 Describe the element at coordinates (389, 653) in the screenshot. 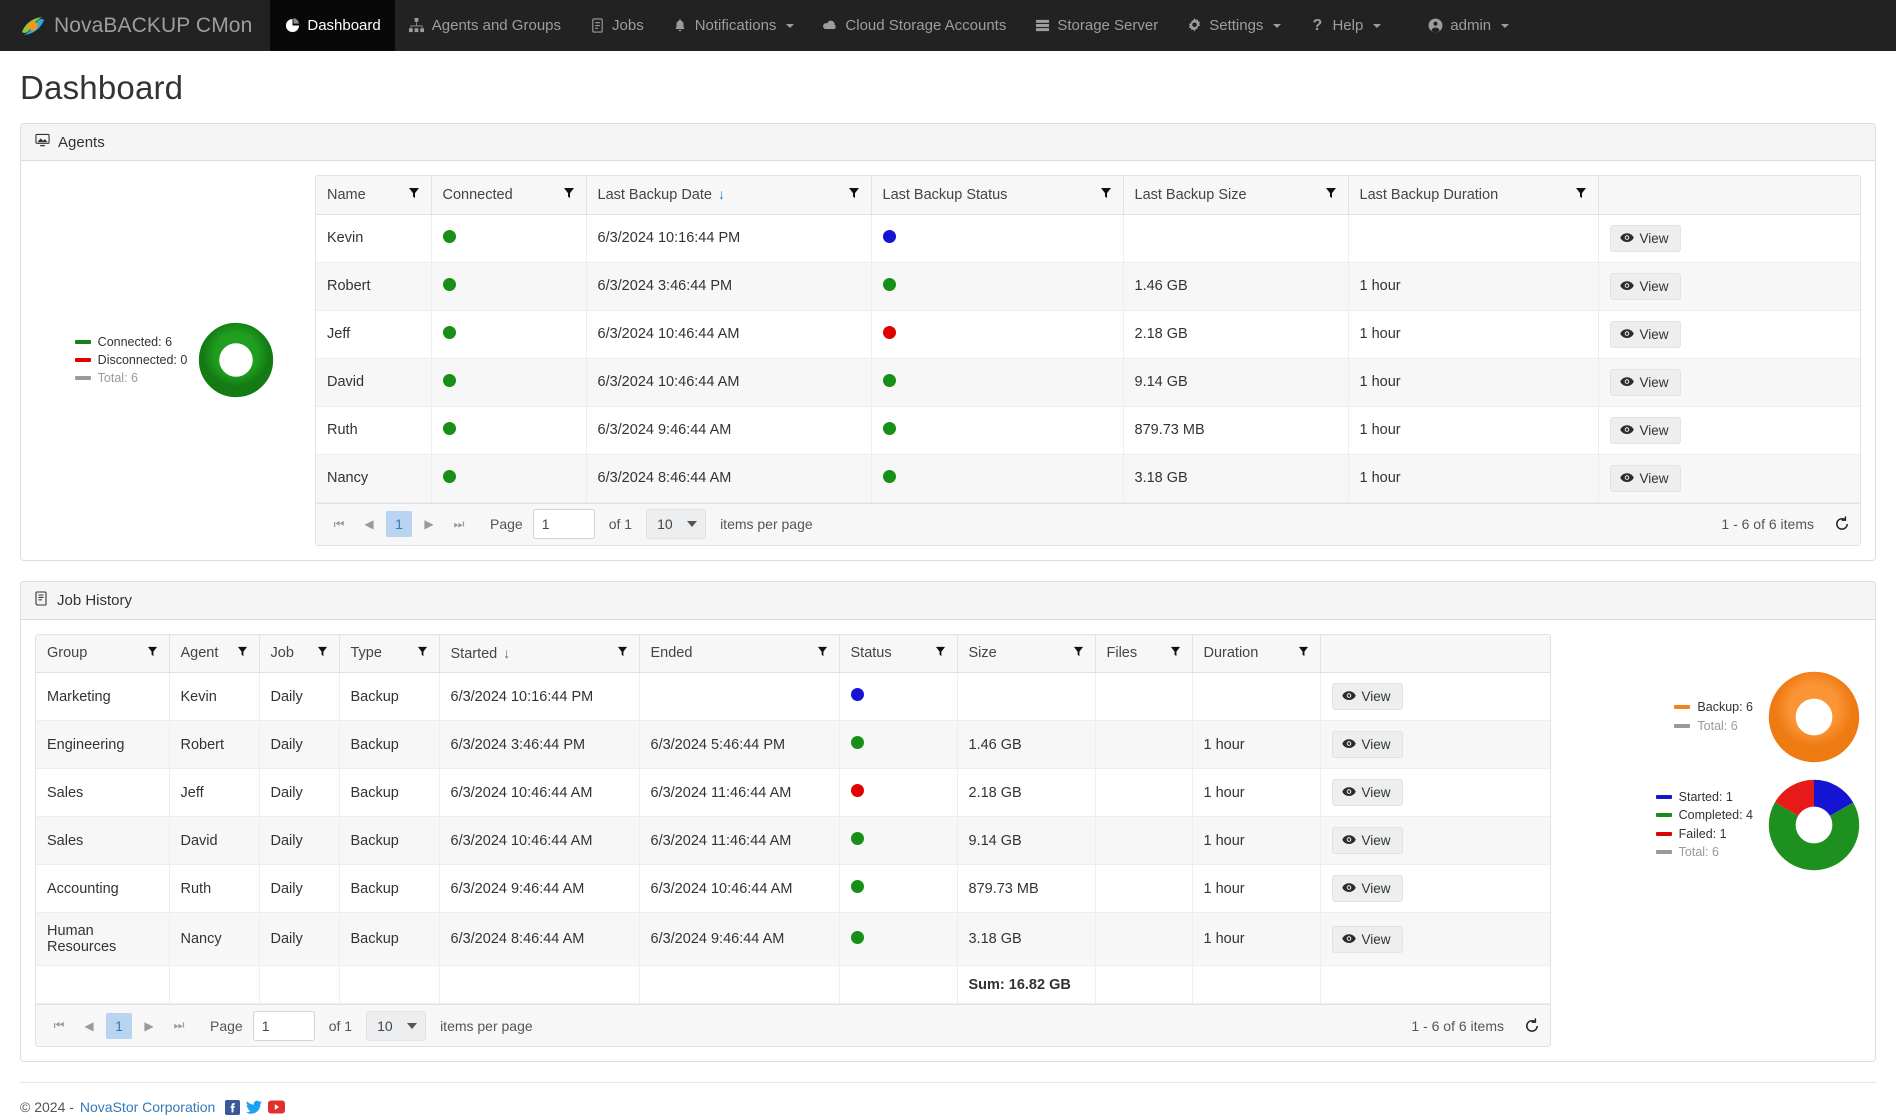

I see `col-header-type: Type` at that location.